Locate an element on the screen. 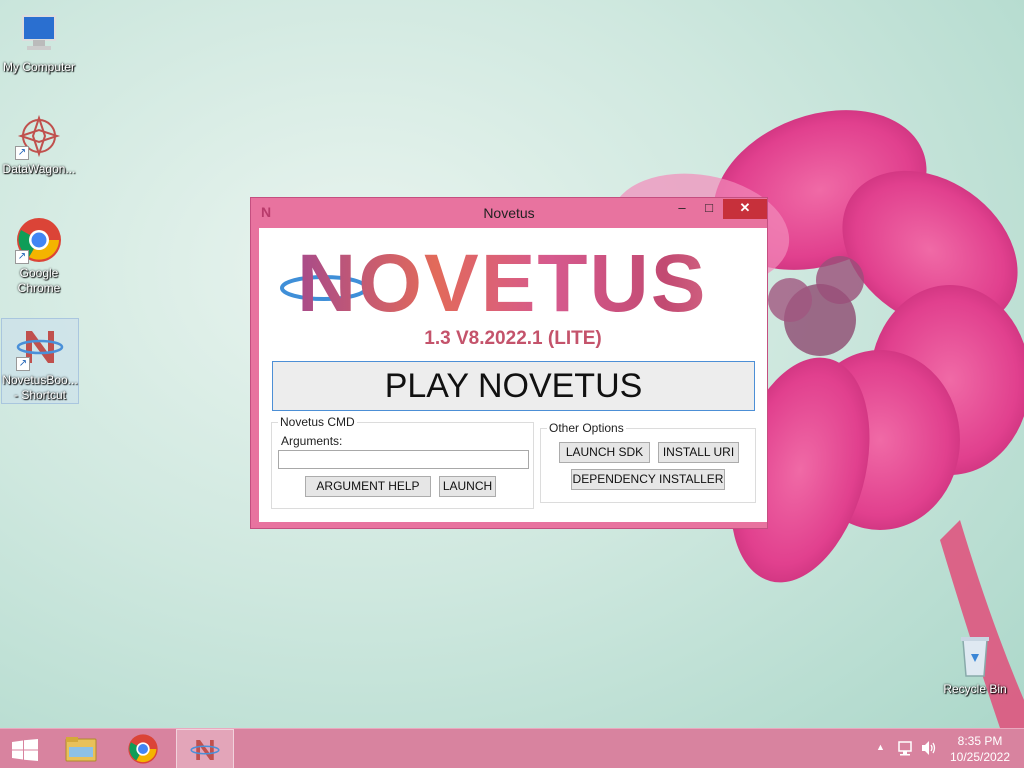 Image resolution: width=1024 pixels, height=768 pixels. novetus-logo: NOVETUS is located at coordinates (514, 284).